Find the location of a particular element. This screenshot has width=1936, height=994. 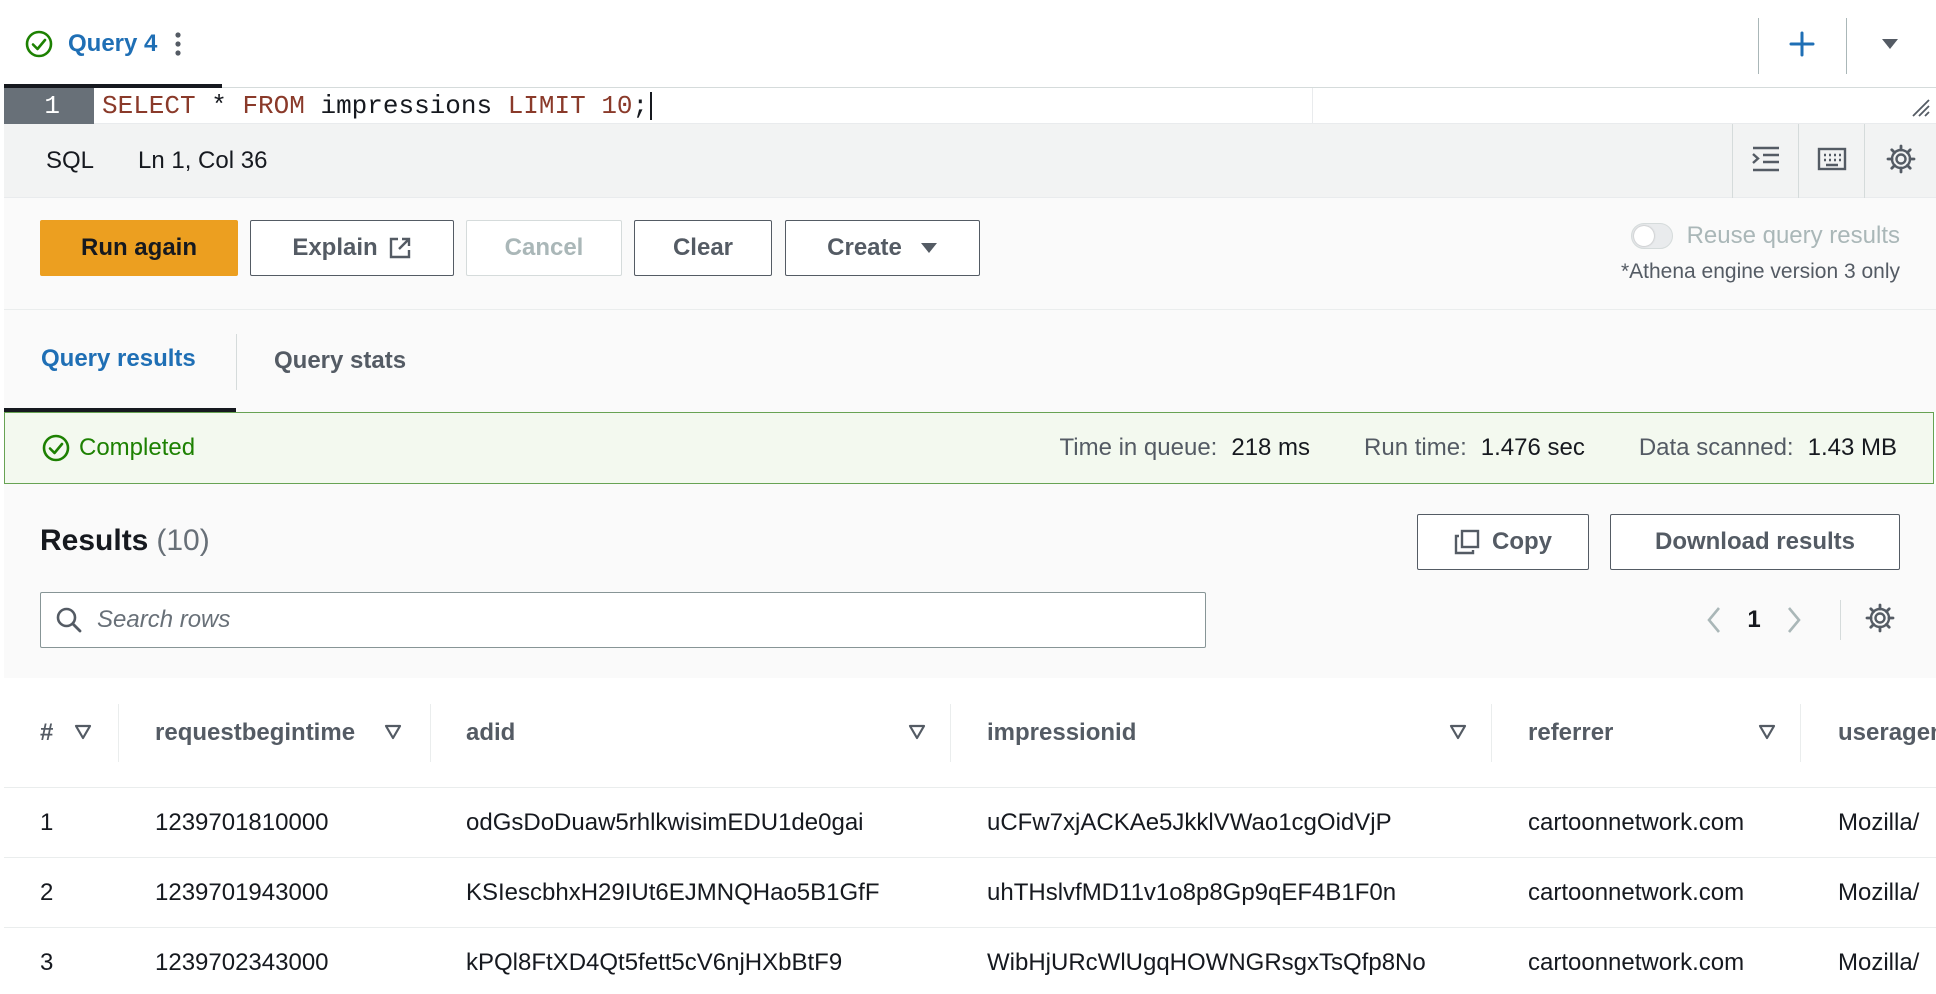

clear-button: Clear is located at coordinates (703, 248).